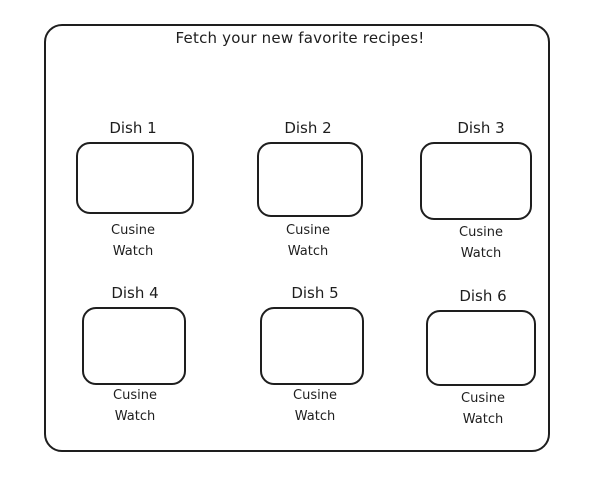 The height and width of the screenshot is (491, 600). I want to click on dish-title: Dish 1, so click(133, 128).